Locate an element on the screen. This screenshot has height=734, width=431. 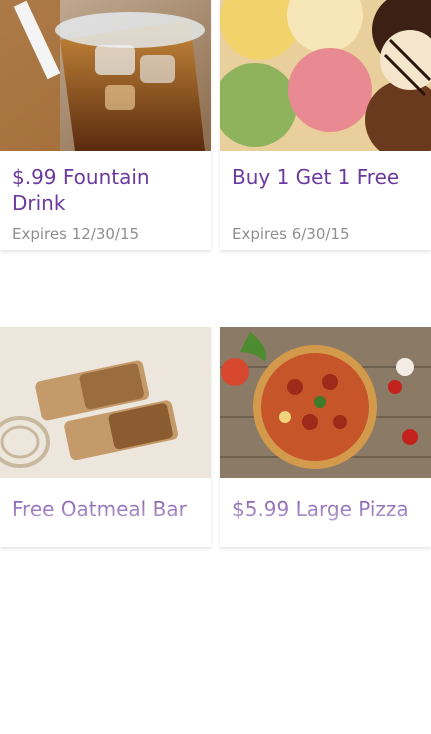
deal-title: Buy 1 Get 1 Free is located at coordinates (316, 177).